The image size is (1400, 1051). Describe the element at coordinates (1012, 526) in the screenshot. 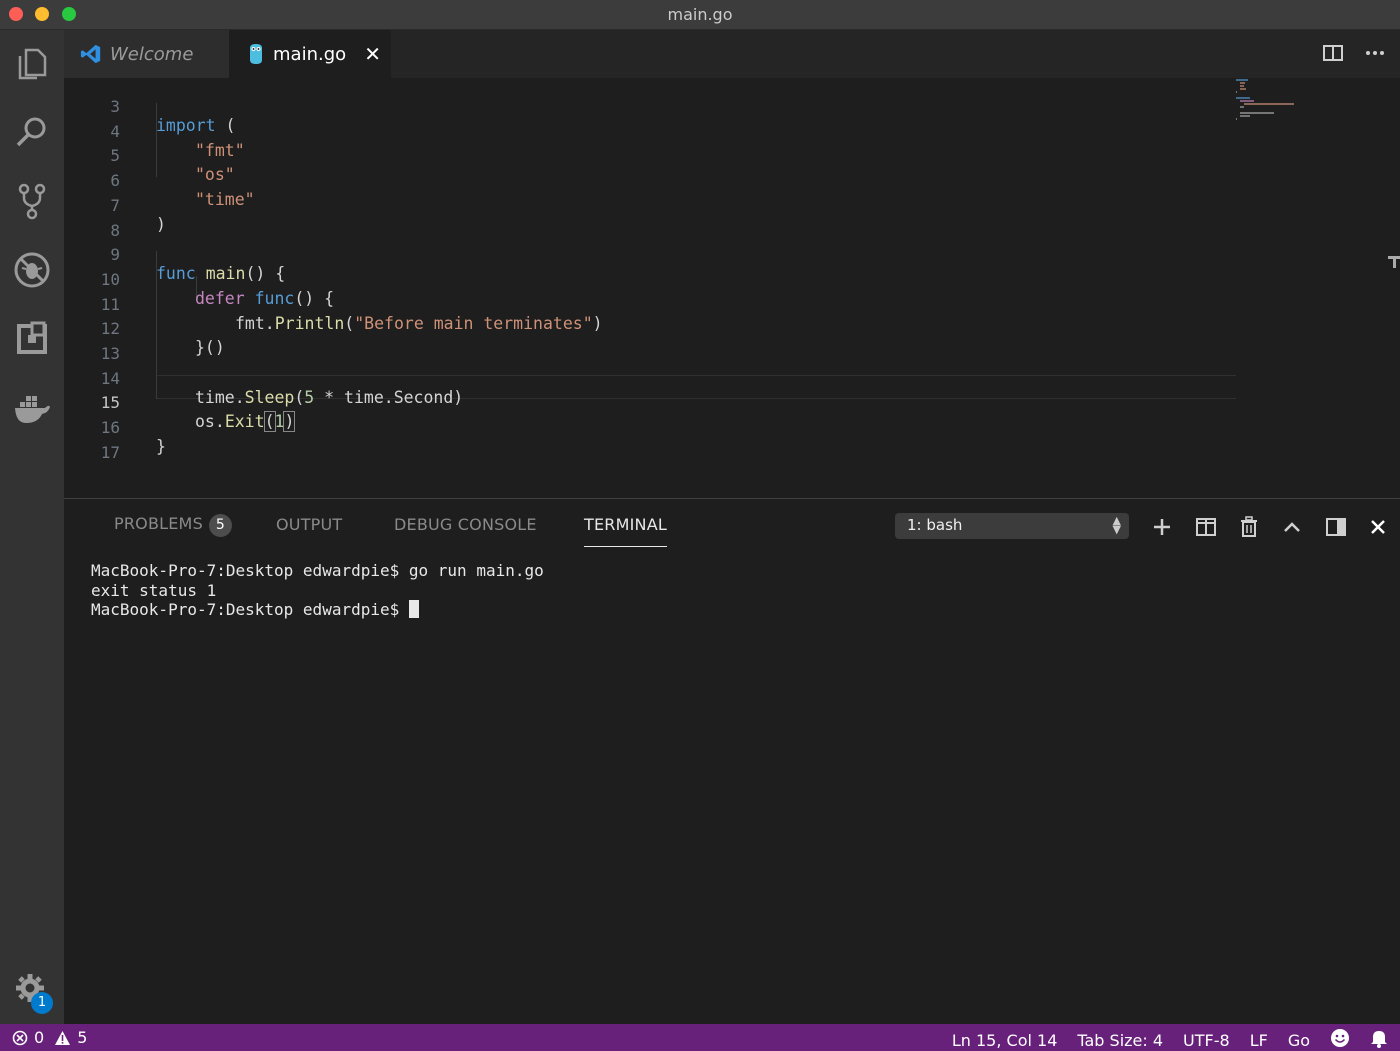

I see `terminal-selector: 1: bash ▲ ▼` at that location.